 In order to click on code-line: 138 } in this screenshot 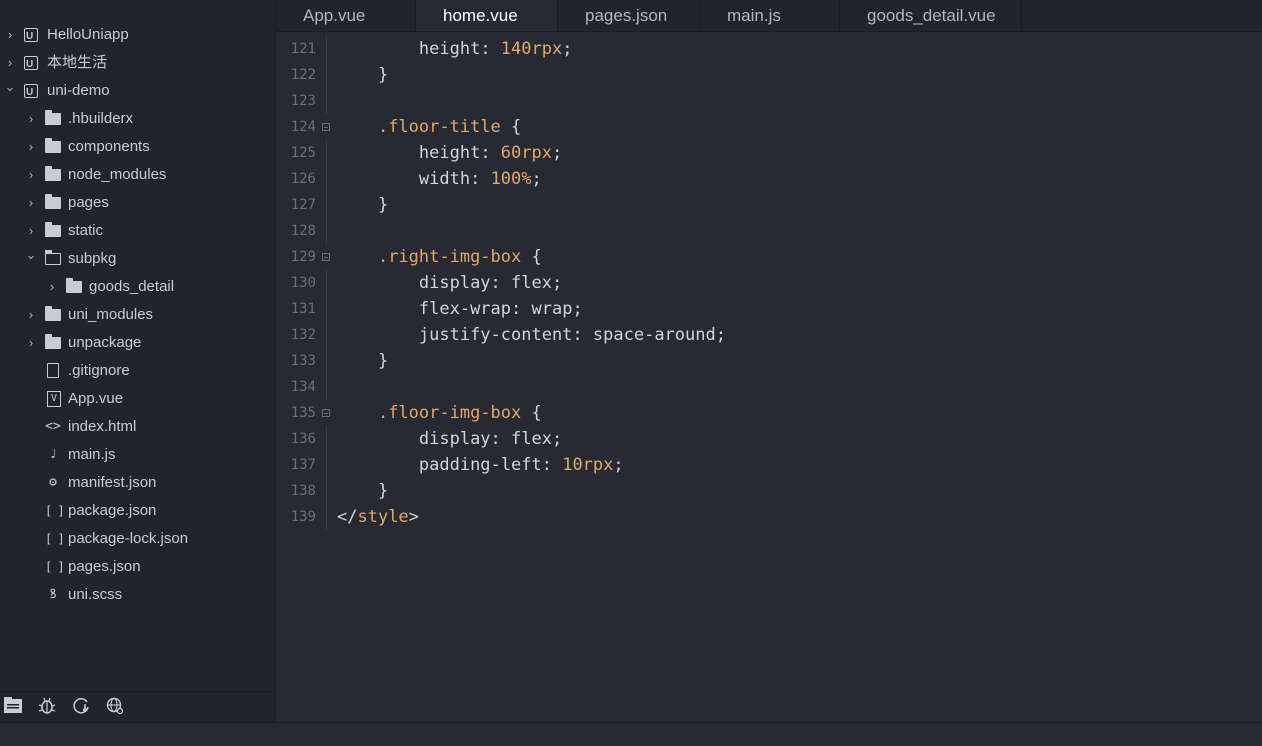, I will do `click(769, 491)`.